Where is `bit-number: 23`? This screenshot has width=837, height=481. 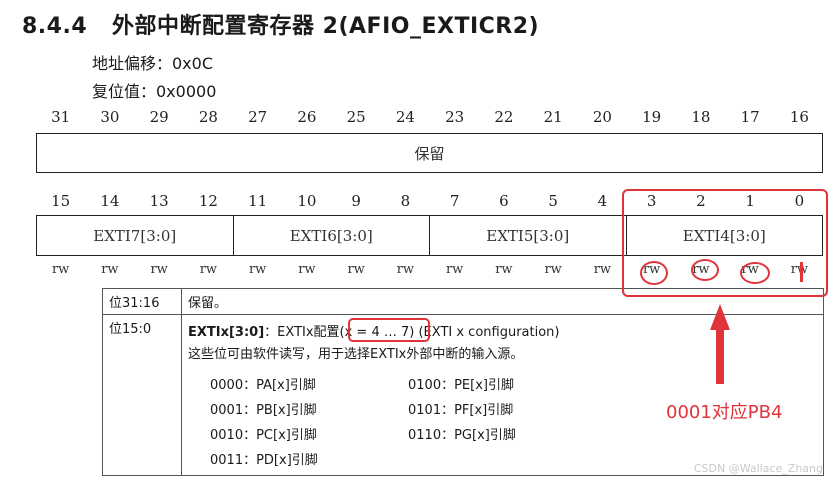 bit-number: 23 is located at coordinates (455, 117).